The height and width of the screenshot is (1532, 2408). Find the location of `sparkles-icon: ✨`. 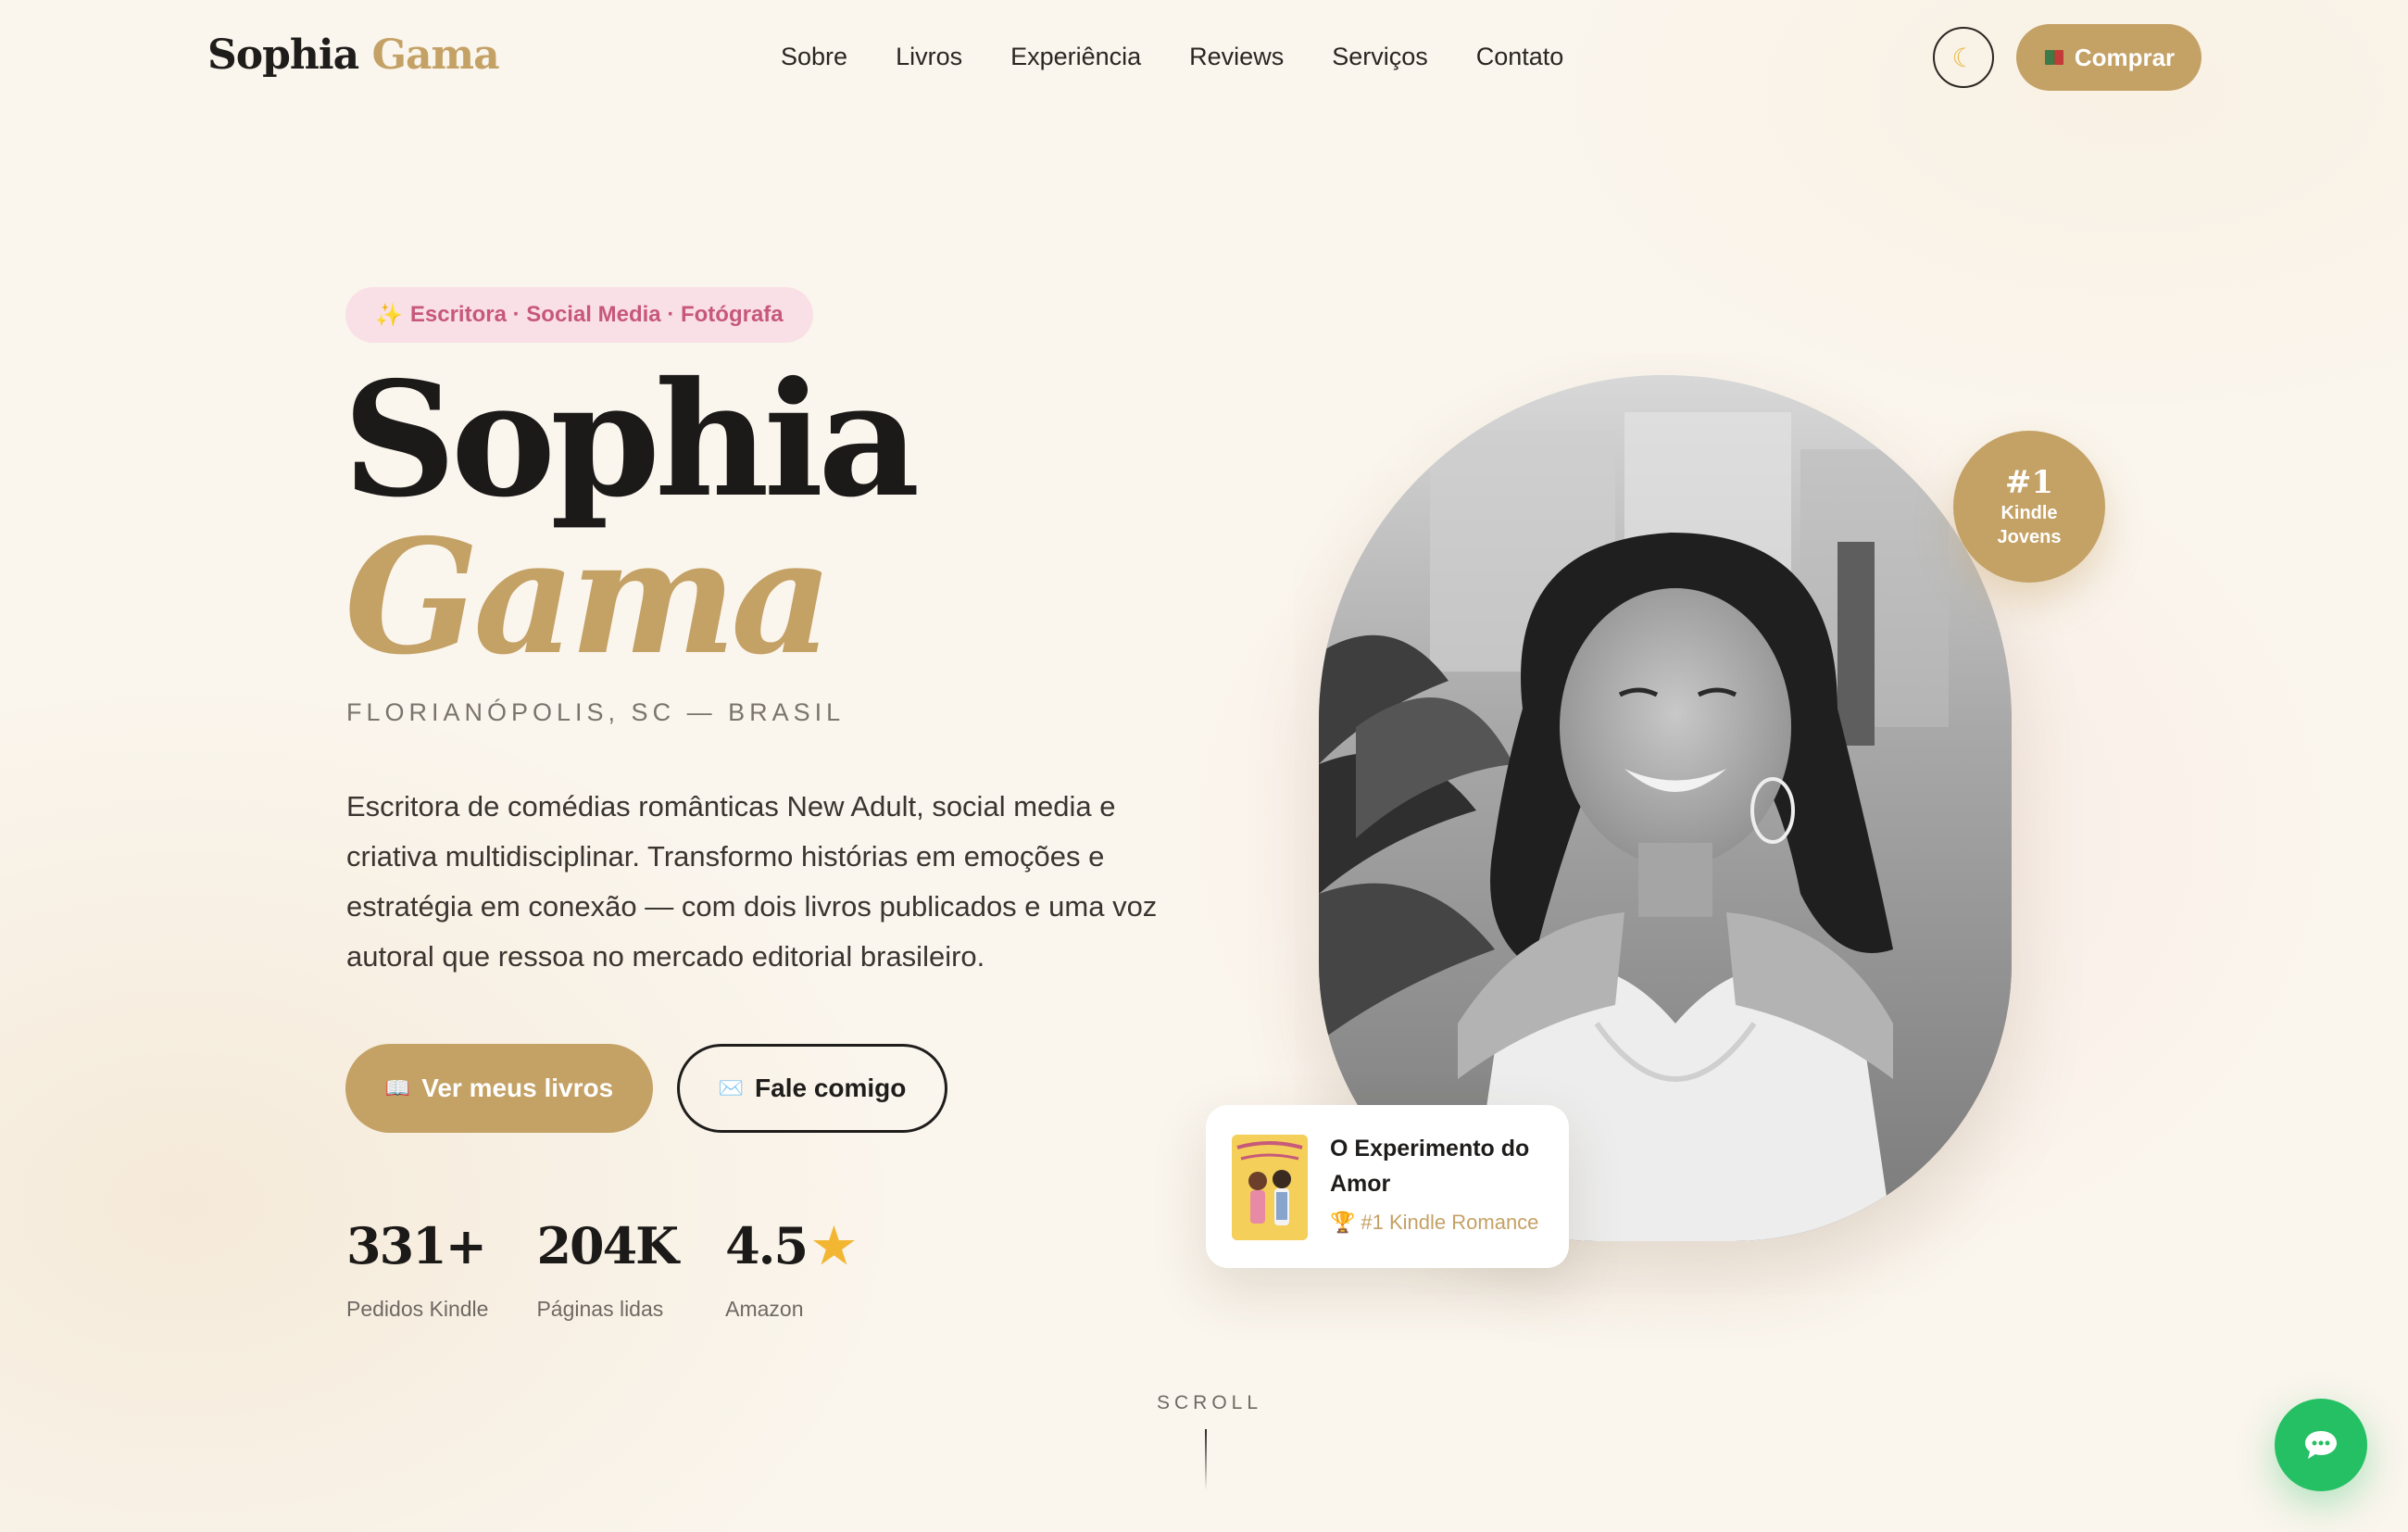

sparkles-icon: ✨ is located at coordinates (389, 315).